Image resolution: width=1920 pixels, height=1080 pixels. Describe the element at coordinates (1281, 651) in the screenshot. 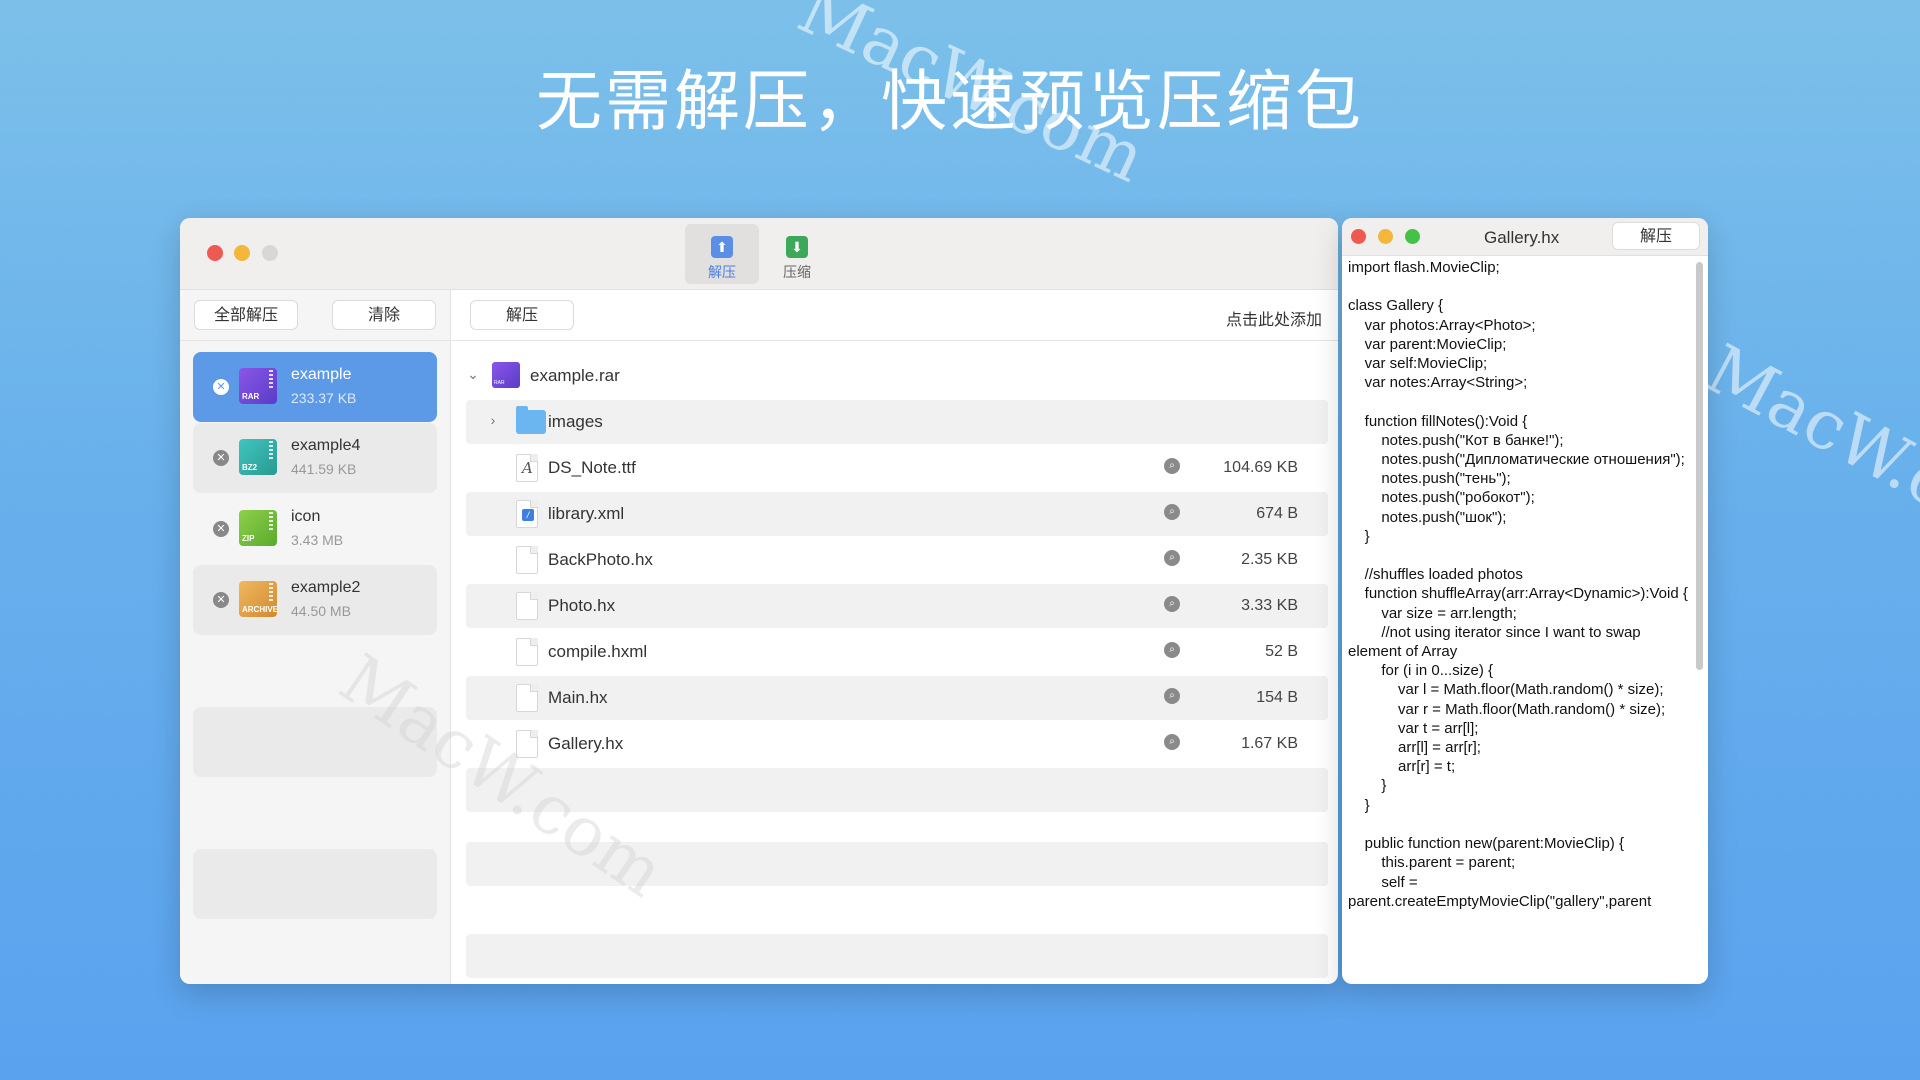

I see `file-size: 52 B` at that location.